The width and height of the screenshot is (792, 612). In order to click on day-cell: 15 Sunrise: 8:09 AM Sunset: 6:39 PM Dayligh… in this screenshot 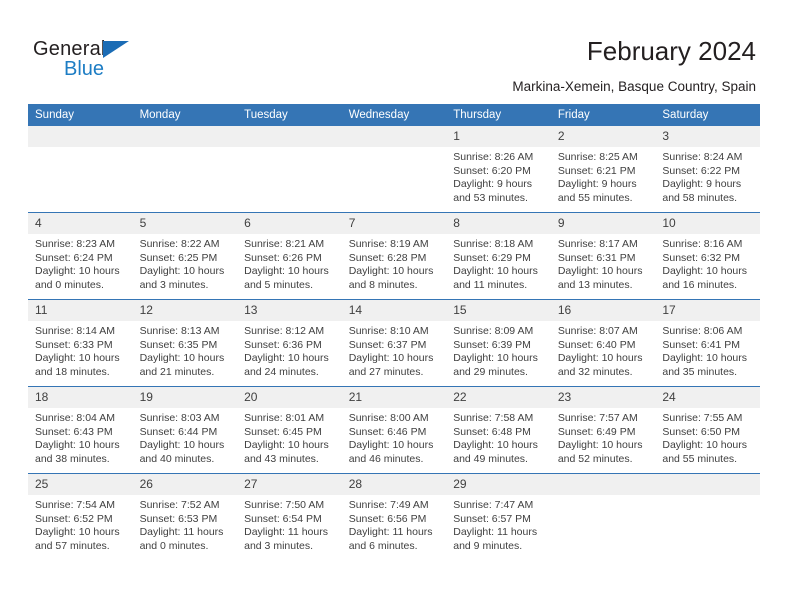, I will do `click(498, 343)`.